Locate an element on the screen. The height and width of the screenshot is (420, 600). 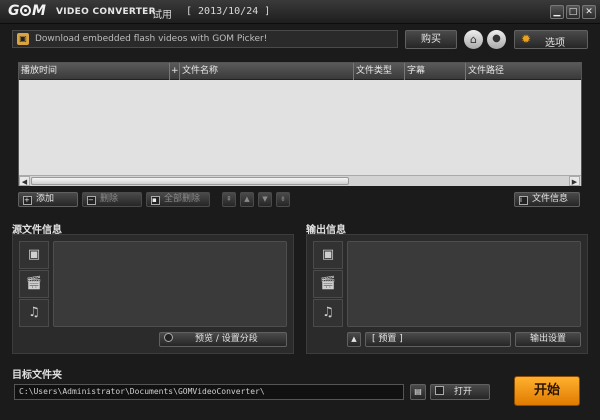
browse-icon: ▤ is located at coordinates (418, 392).